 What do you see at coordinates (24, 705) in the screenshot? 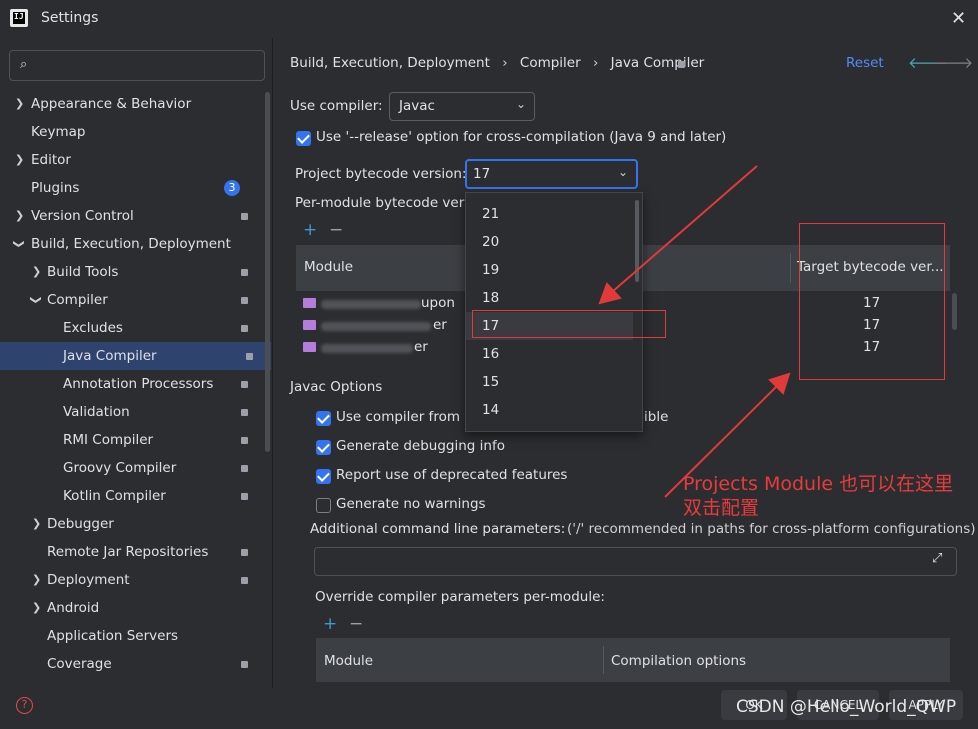
I see `help-icon: ?` at bounding box center [24, 705].